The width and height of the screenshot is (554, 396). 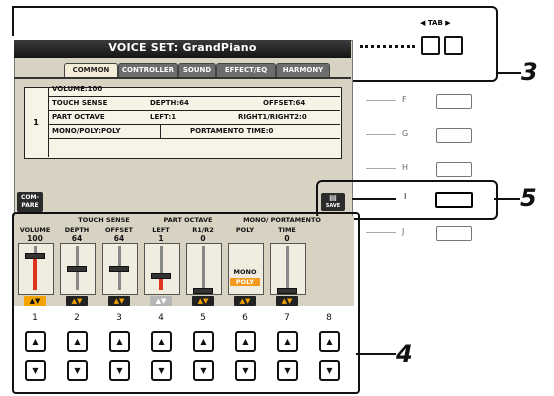 What do you see at coordinates (381, 134) in the screenshot?
I see `side-line-g` at bounding box center [381, 134].